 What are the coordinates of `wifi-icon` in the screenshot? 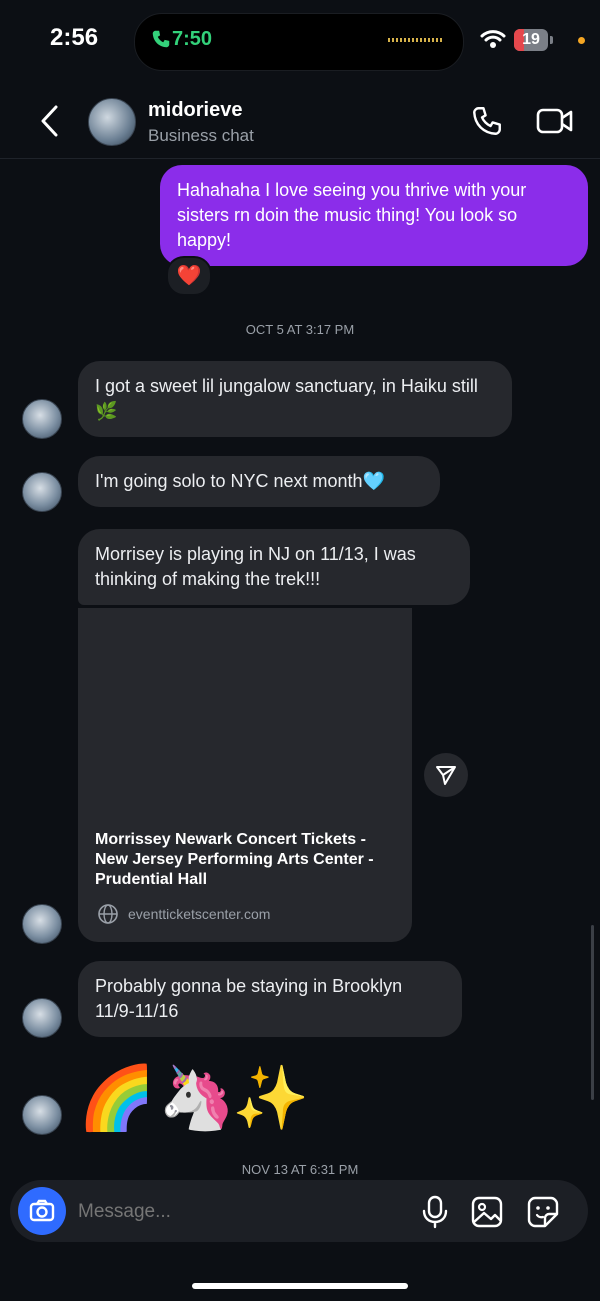 It's located at (493, 39).